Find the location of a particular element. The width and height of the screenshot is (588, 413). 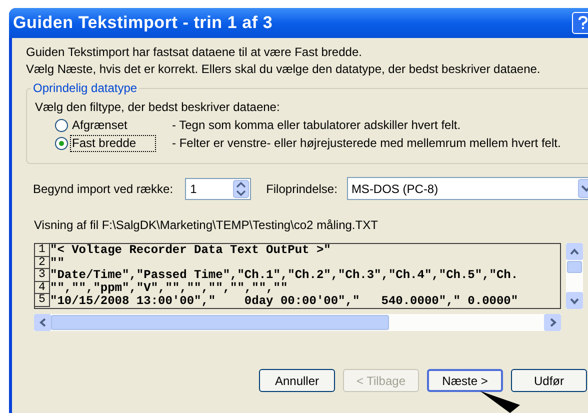

dialog-button: Udfør is located at coordinates (549, 380).